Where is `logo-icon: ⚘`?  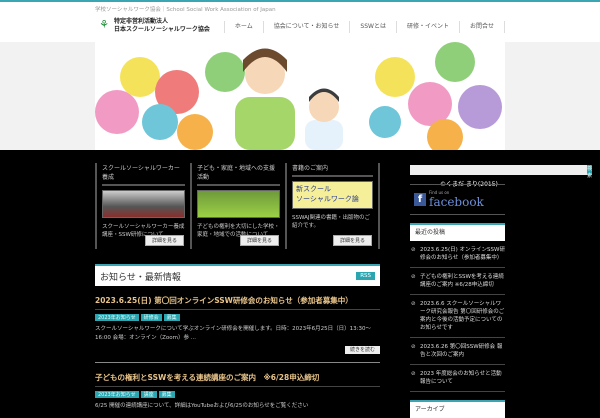
logo-icon: ⚘ is located at coordinates (104, 24).